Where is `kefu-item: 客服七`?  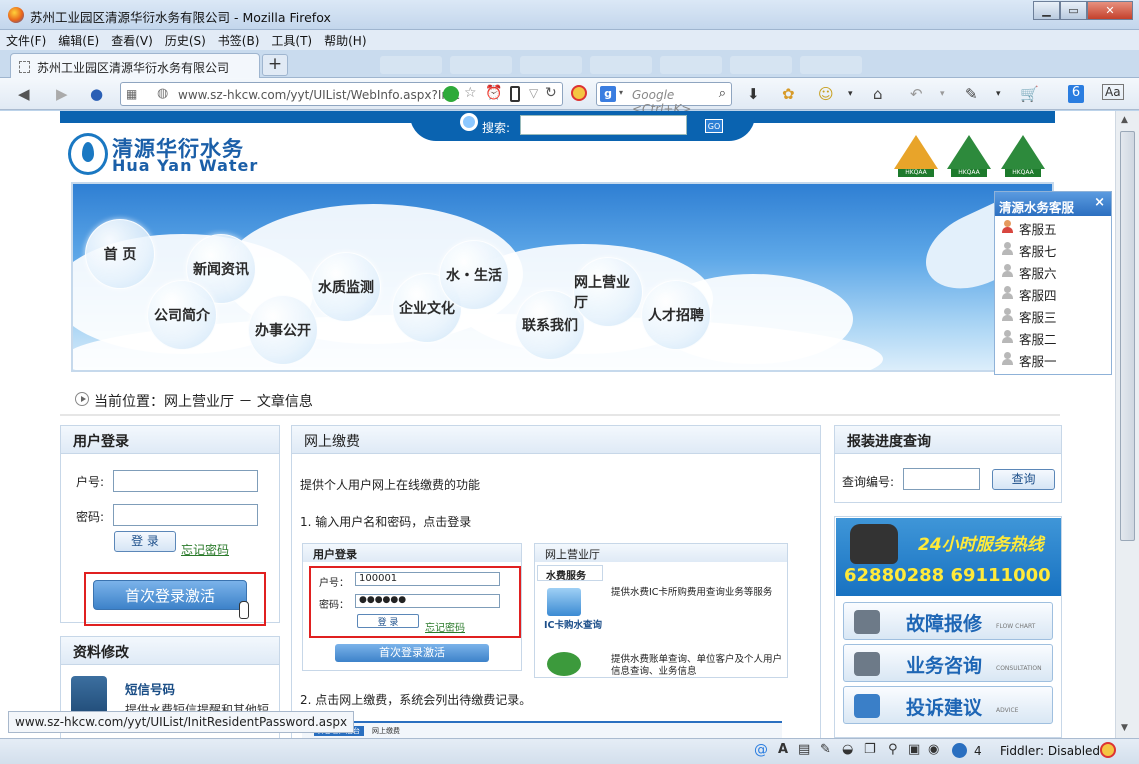 kefu-item: 客服七 is located at coordinates (1053, 249).